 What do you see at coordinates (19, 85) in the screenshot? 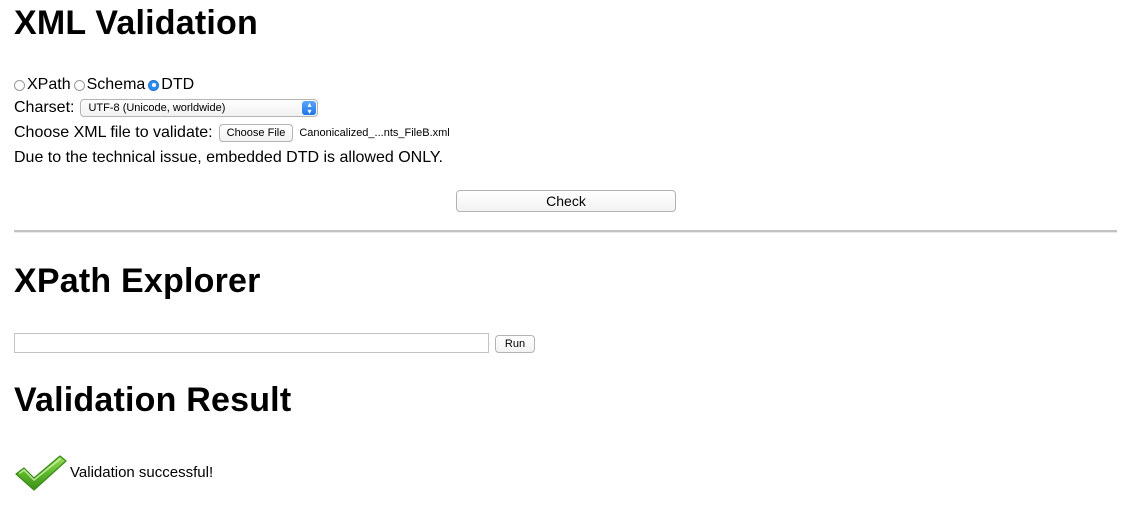
I see `radio-xpath` at bounding box center [19, 85].